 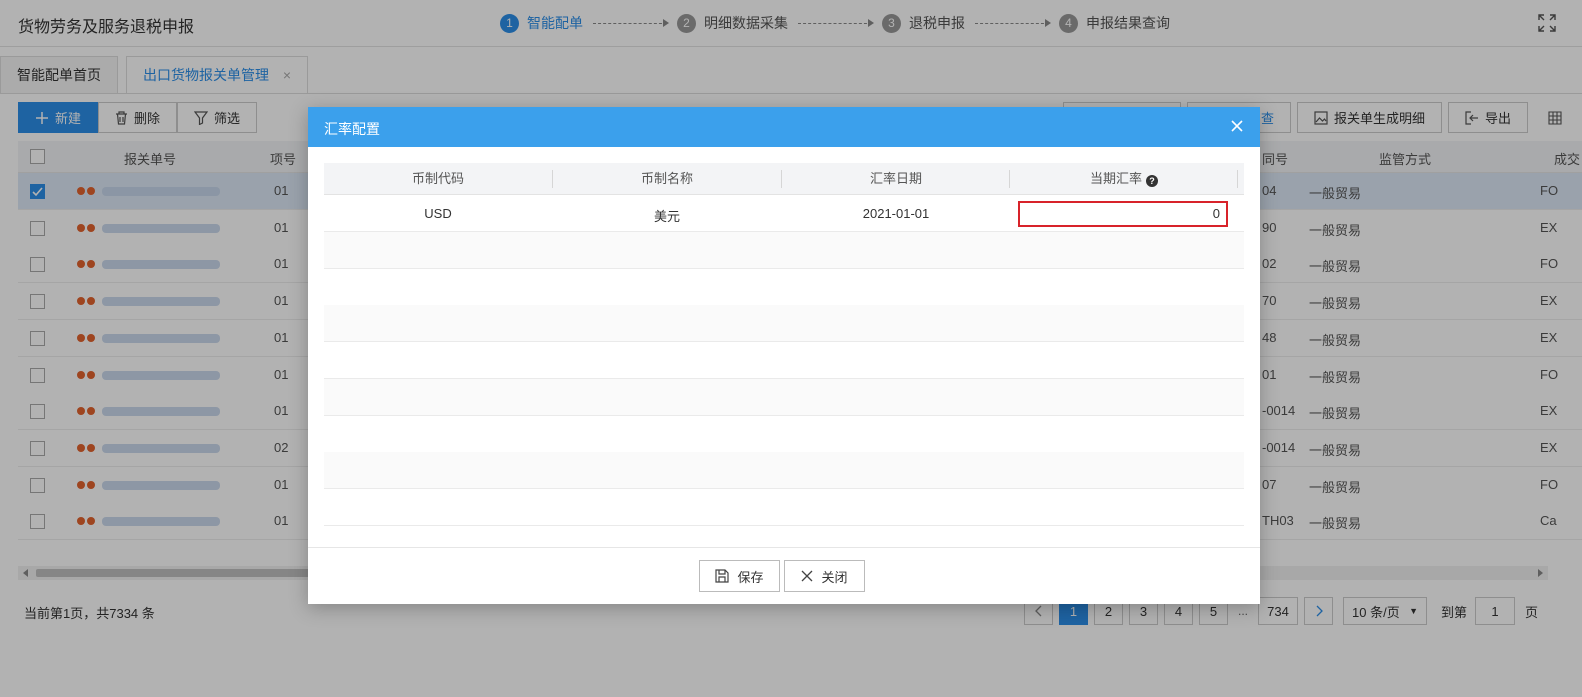 What do you see at coordinates (1115, 178) in the screenshot?
I see `col-current-rate-label: 当期汇率` at bounding box center [1115, 178].